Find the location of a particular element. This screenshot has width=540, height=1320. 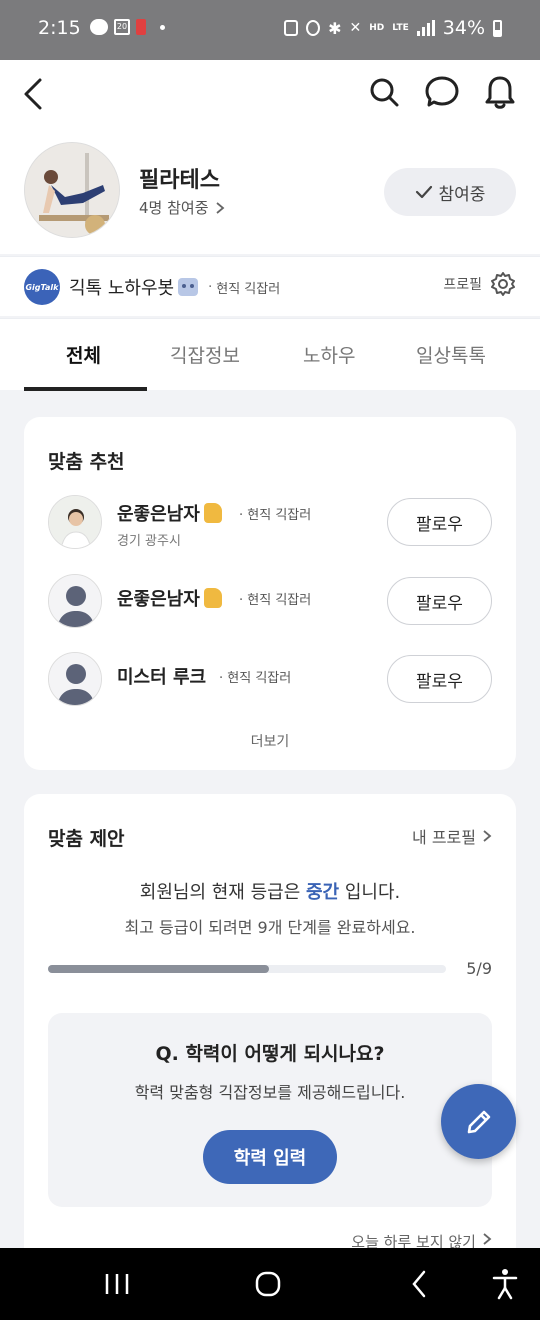

chat-bubble-icon is located at coordinates (442, 91).